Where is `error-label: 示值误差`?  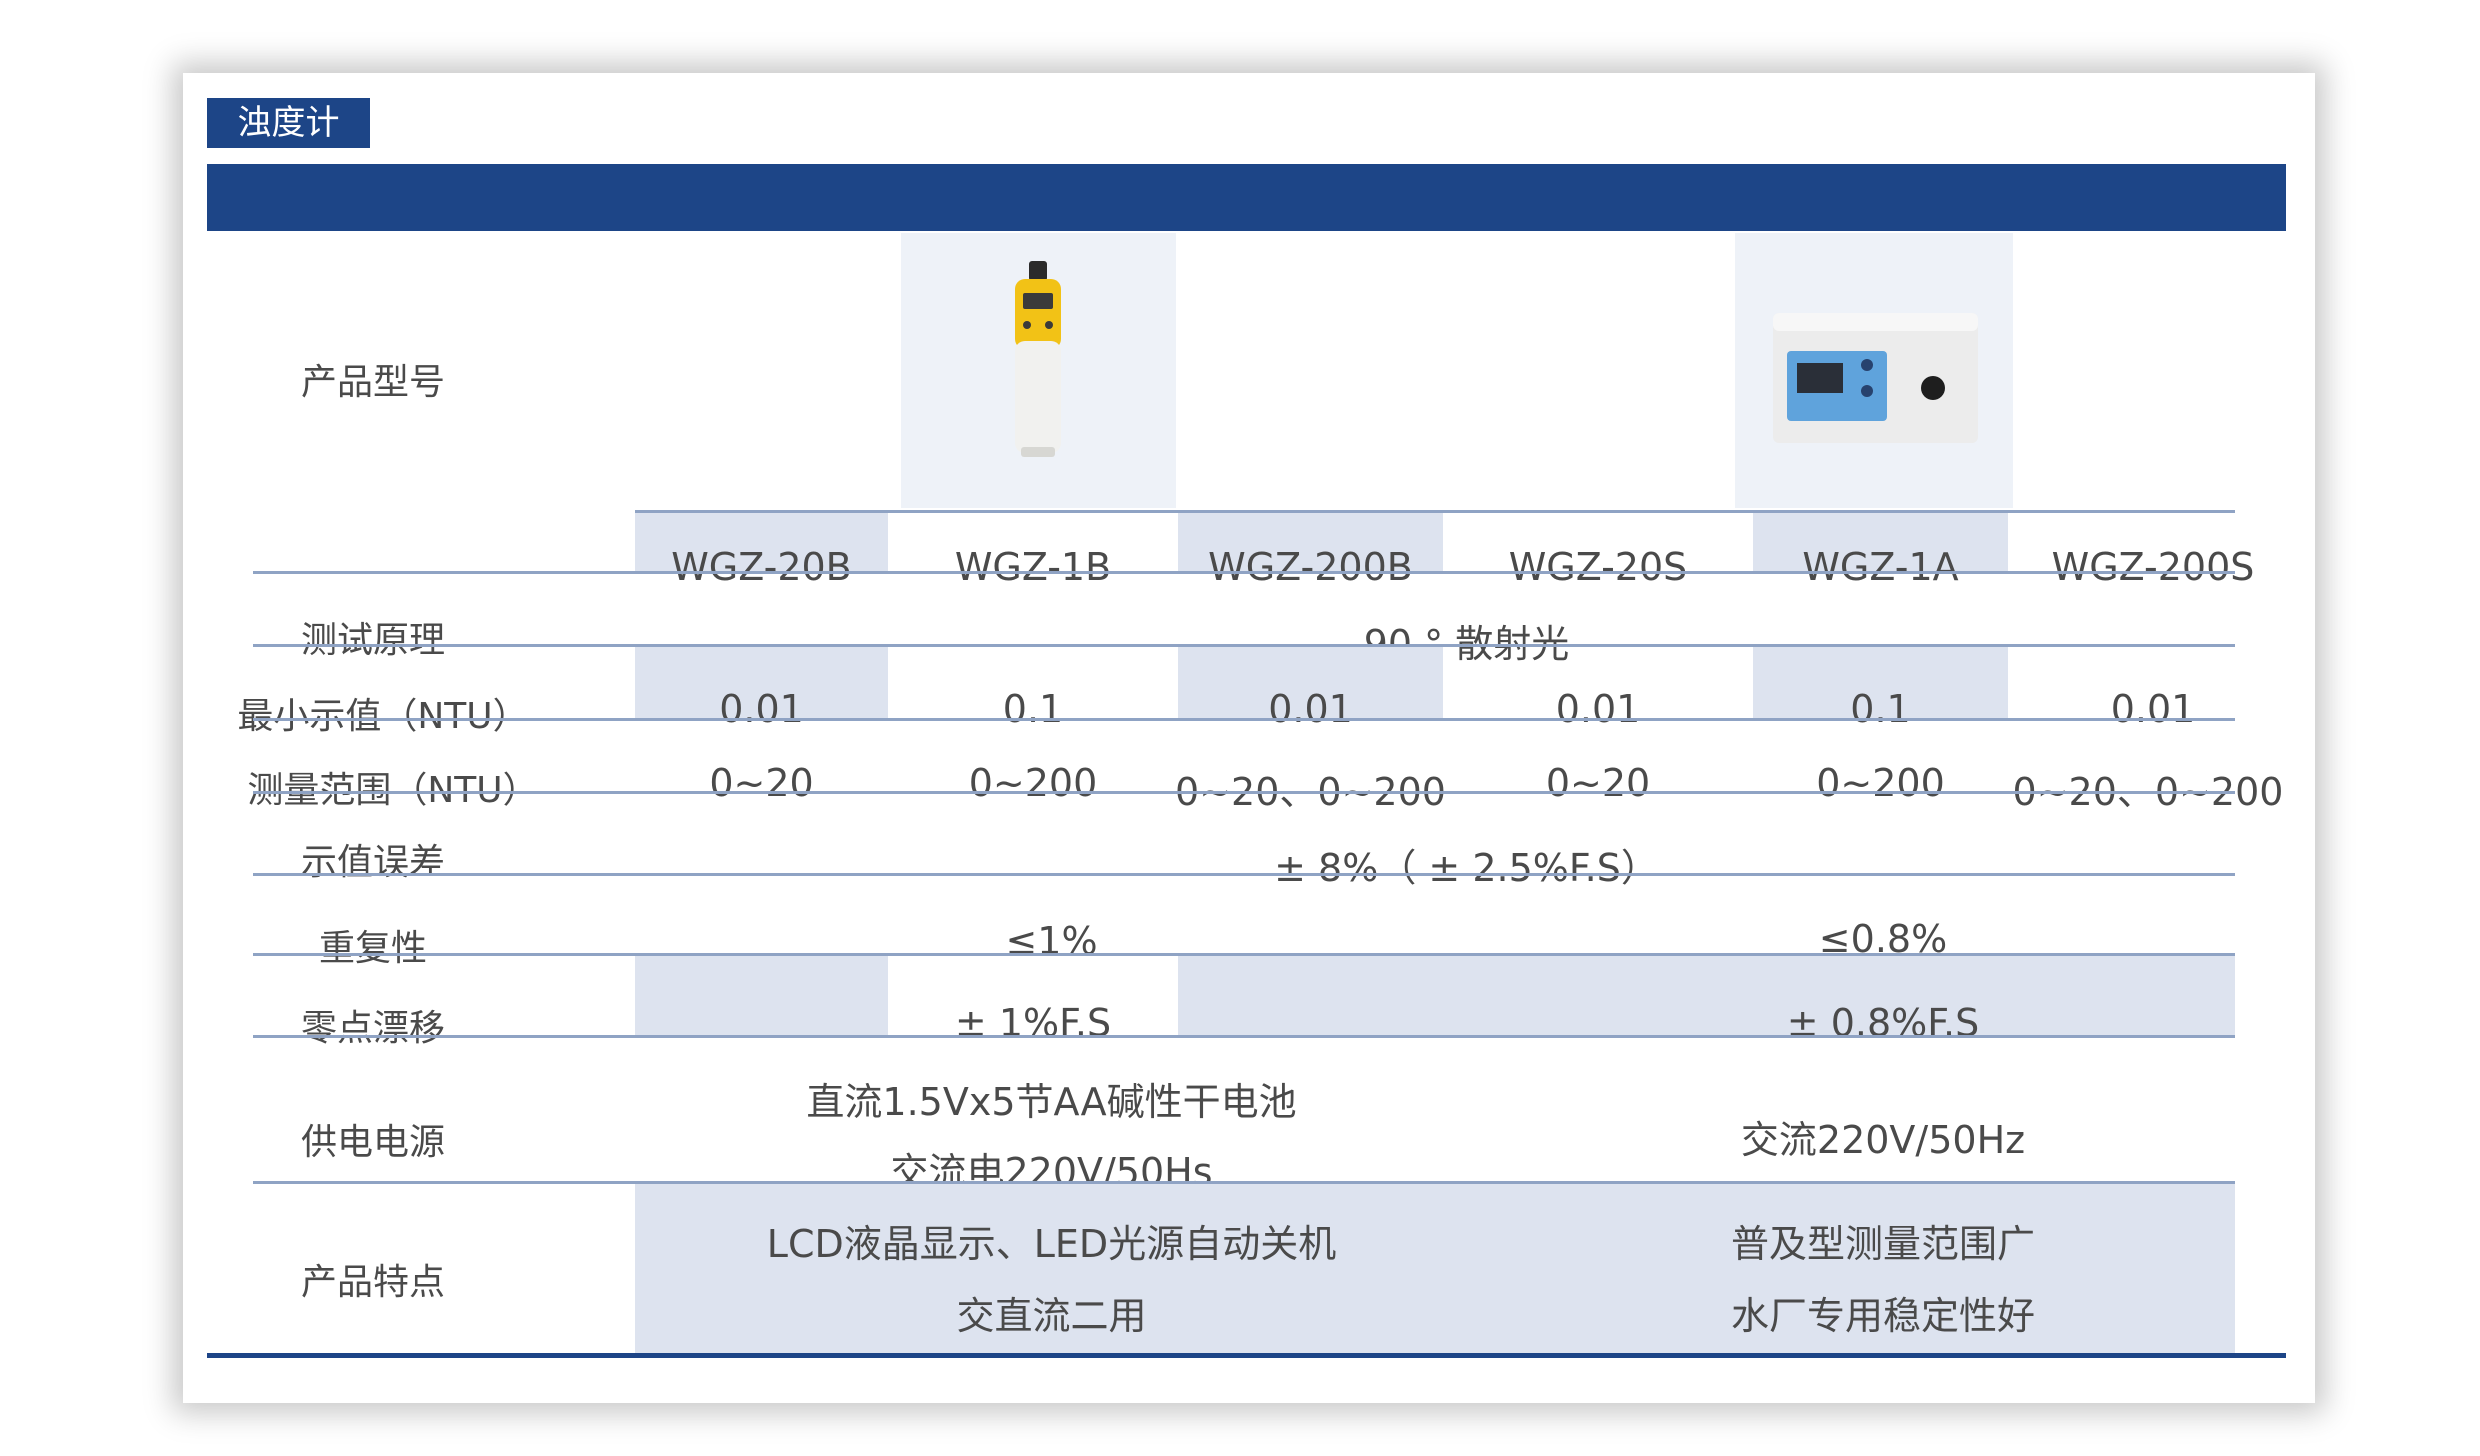 error-label: 示值误差 is located at coordinates (372, 862).